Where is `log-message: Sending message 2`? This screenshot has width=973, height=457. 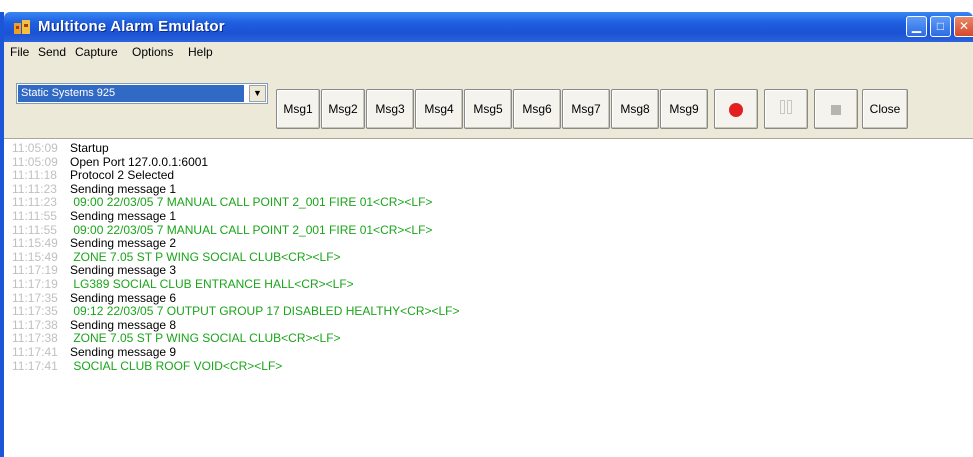
log-message: Sending message 2 is located at coordinates (123, 243).